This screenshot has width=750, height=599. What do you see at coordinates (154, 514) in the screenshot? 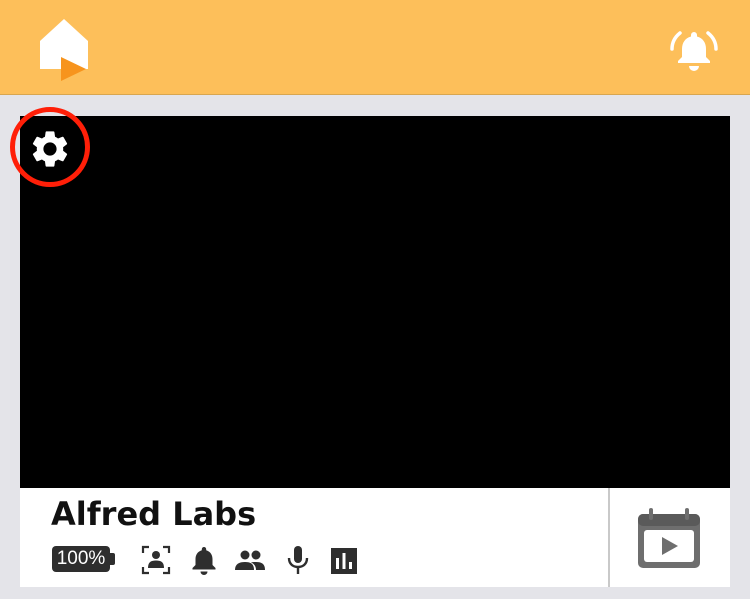
I see `camera-name: Alfred Labs` at bounding box center [154, 514].